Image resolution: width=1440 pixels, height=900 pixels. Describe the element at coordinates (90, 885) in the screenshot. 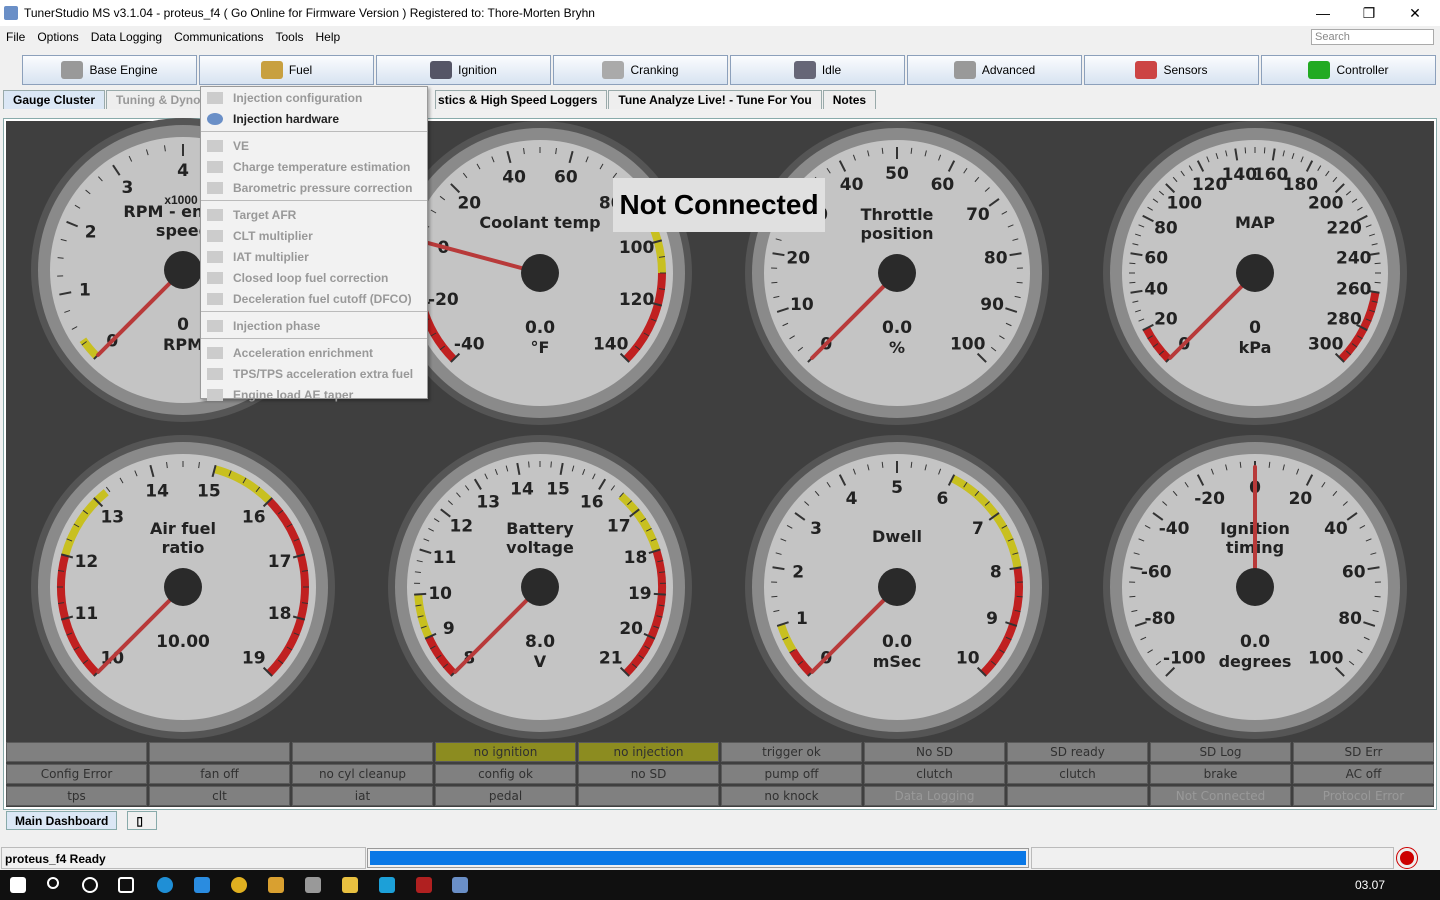

I see `cortana-icon` at that location.